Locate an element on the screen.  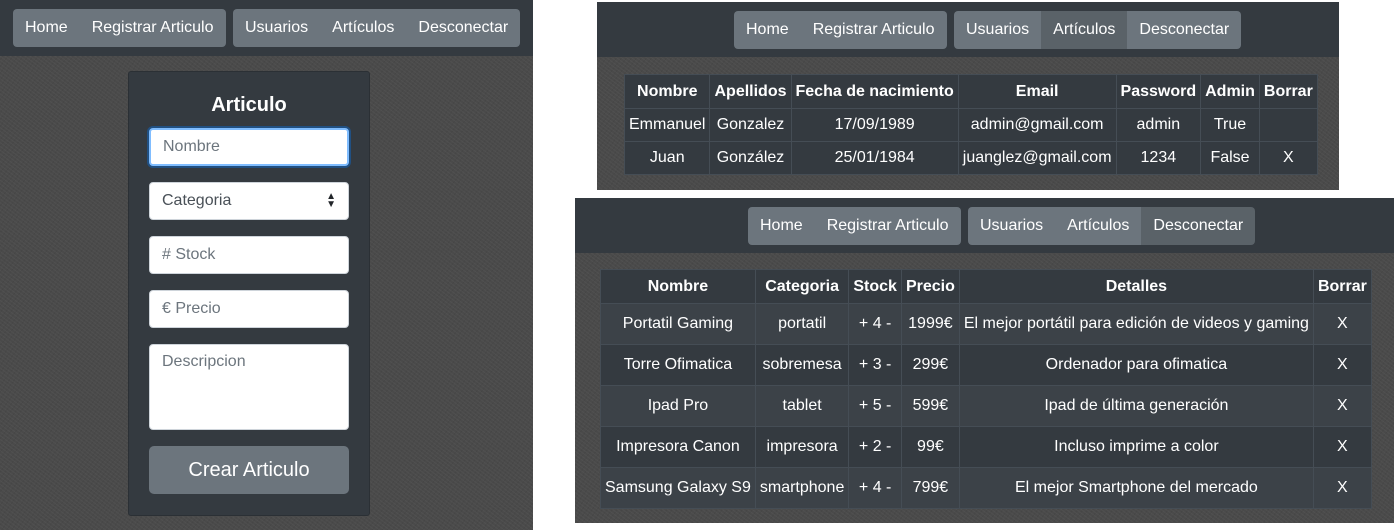
select-arrows-icon: ▲ ▼ is located at coordinates (331, 200).